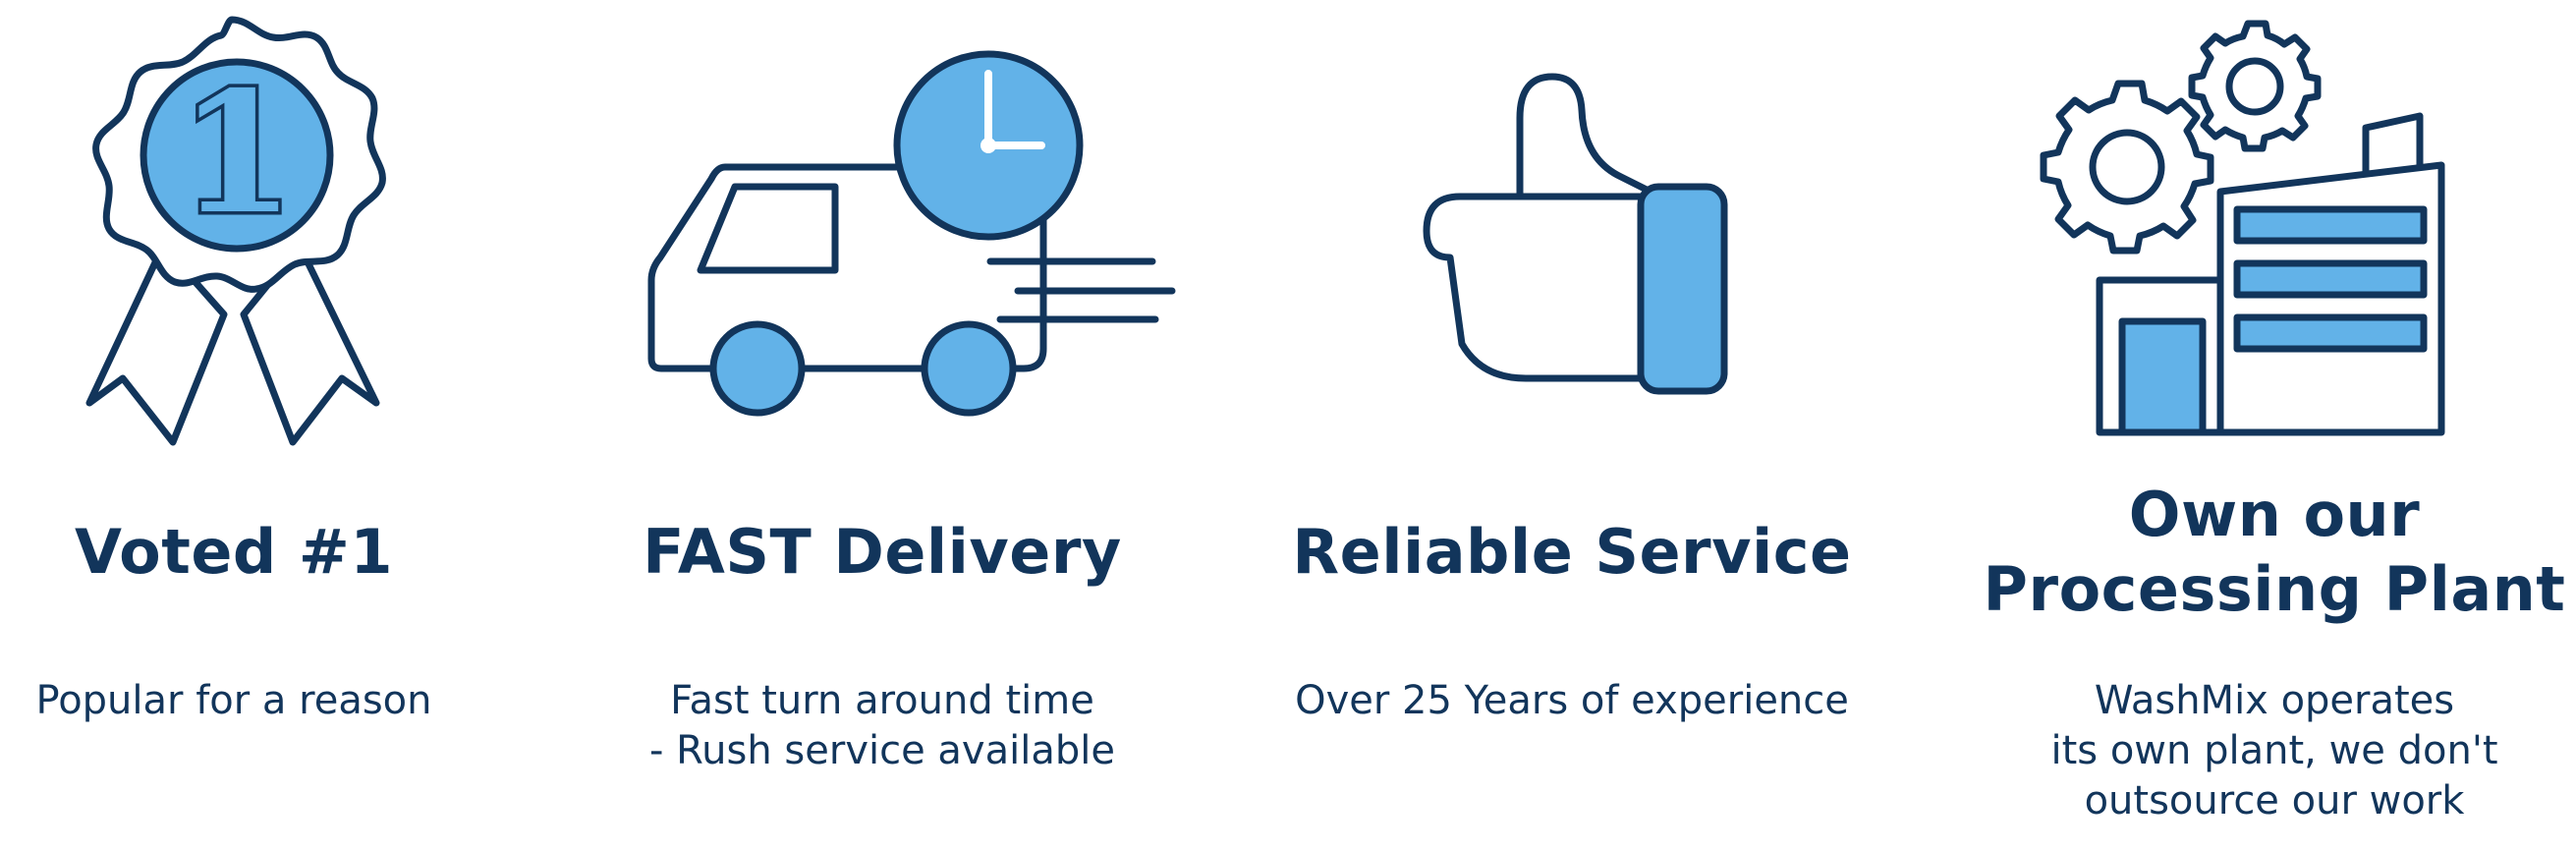 This screenshot has width=2576, height=851. I want to click on title-line: FAST Delivery, so click(882, 552).